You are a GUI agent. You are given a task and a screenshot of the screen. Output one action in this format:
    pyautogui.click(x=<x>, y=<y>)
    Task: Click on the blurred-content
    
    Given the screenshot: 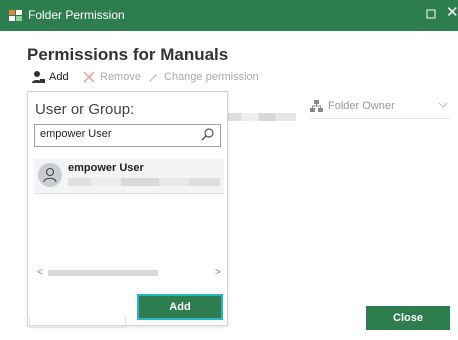 What is the action you would take?
    pyautogui.click(x=262, y=117)
    